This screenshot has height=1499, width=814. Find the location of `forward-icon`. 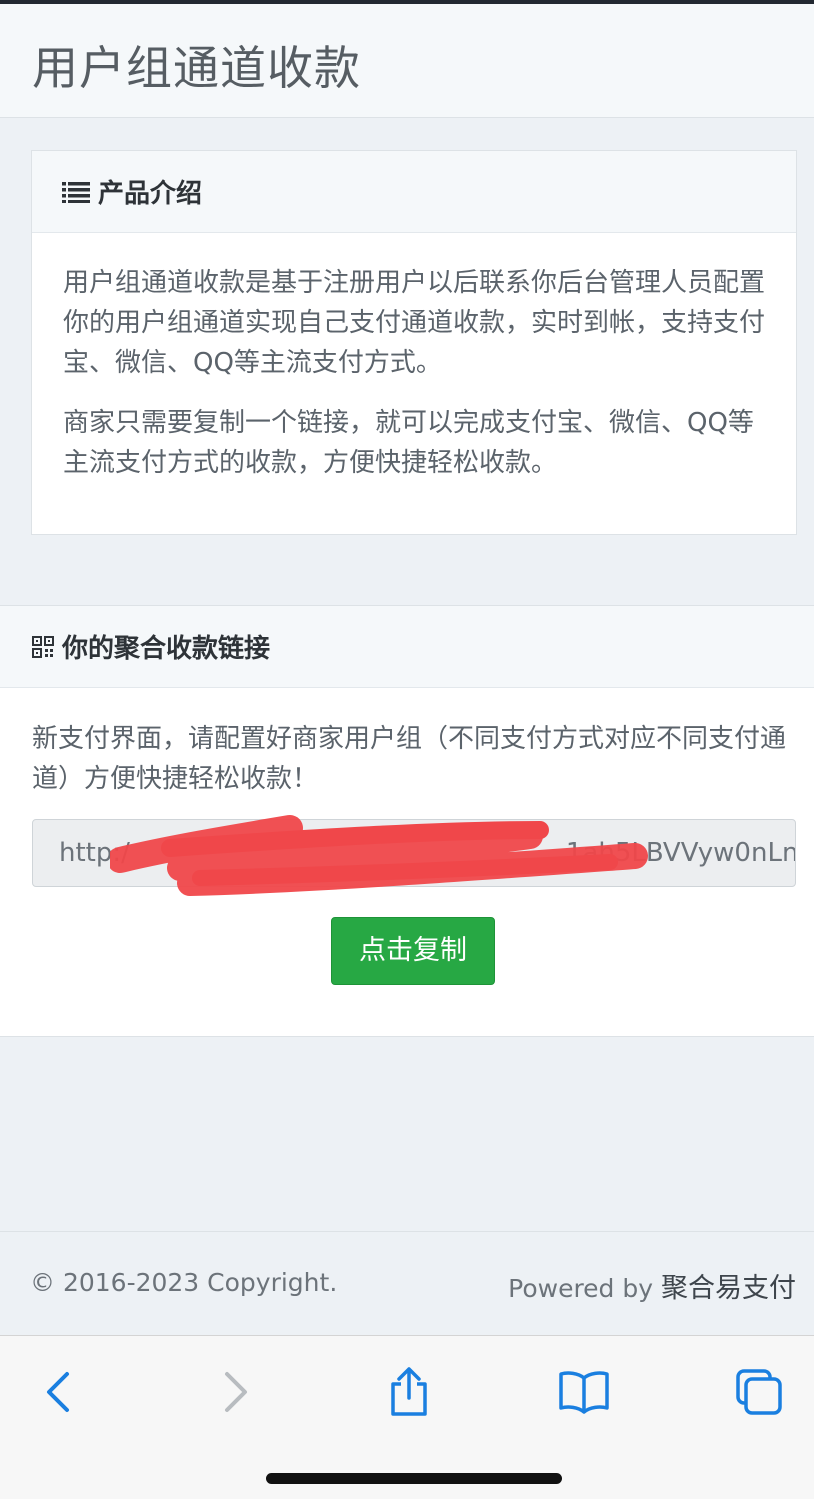

forward-icon is located at coordinates (236, 1392).